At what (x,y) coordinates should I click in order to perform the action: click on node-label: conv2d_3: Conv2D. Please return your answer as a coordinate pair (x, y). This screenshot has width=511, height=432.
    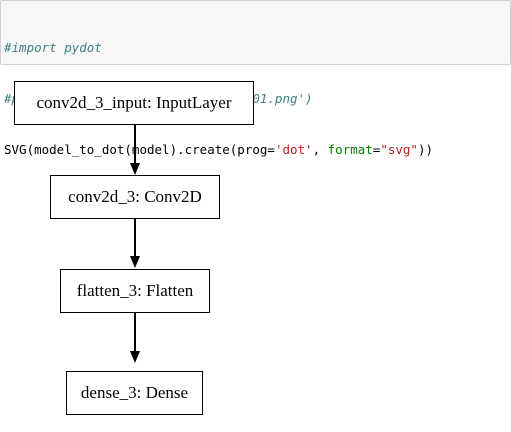
    Looking at the image, I should click on (135, 196).